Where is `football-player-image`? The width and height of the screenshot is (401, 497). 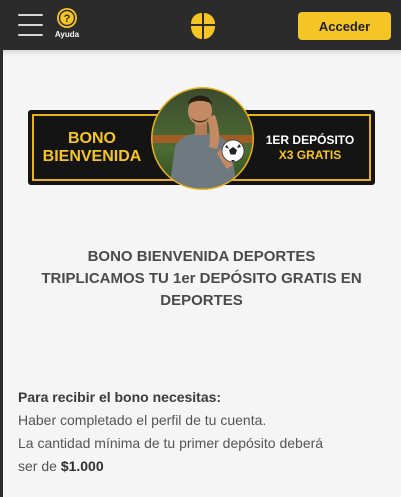 football-player-image is located at coordinates (202, 138).